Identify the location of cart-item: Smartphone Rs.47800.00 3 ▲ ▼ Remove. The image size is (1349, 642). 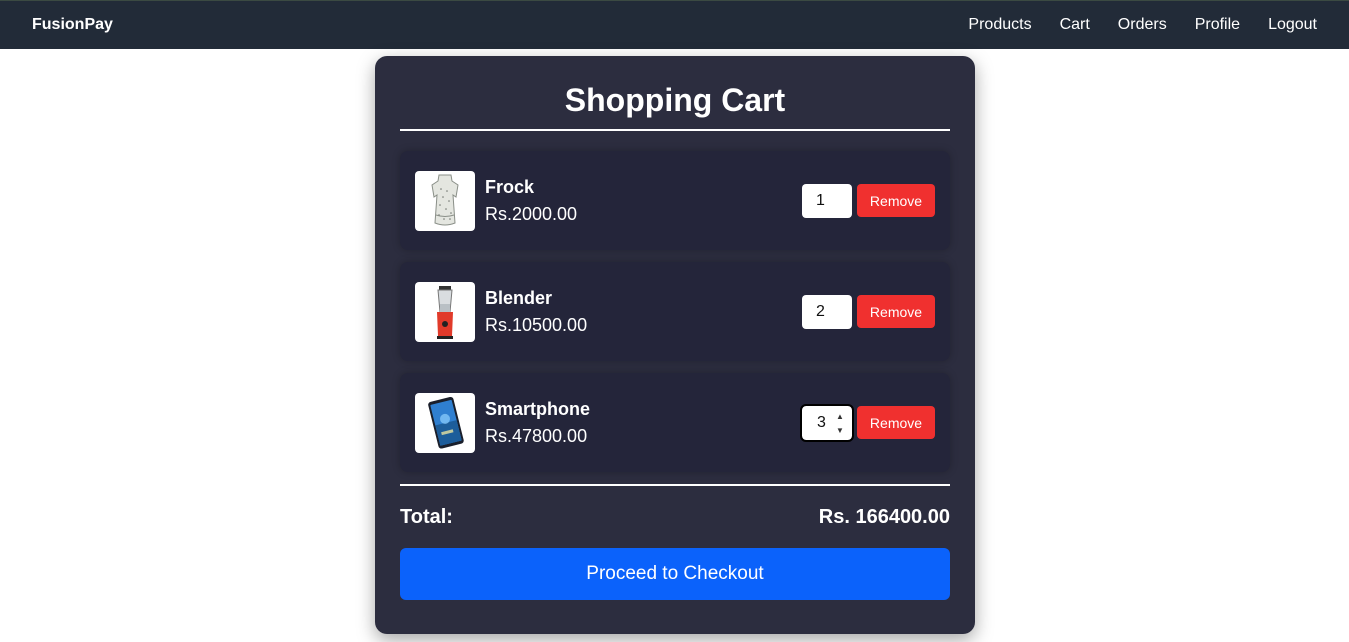
(675, 422).